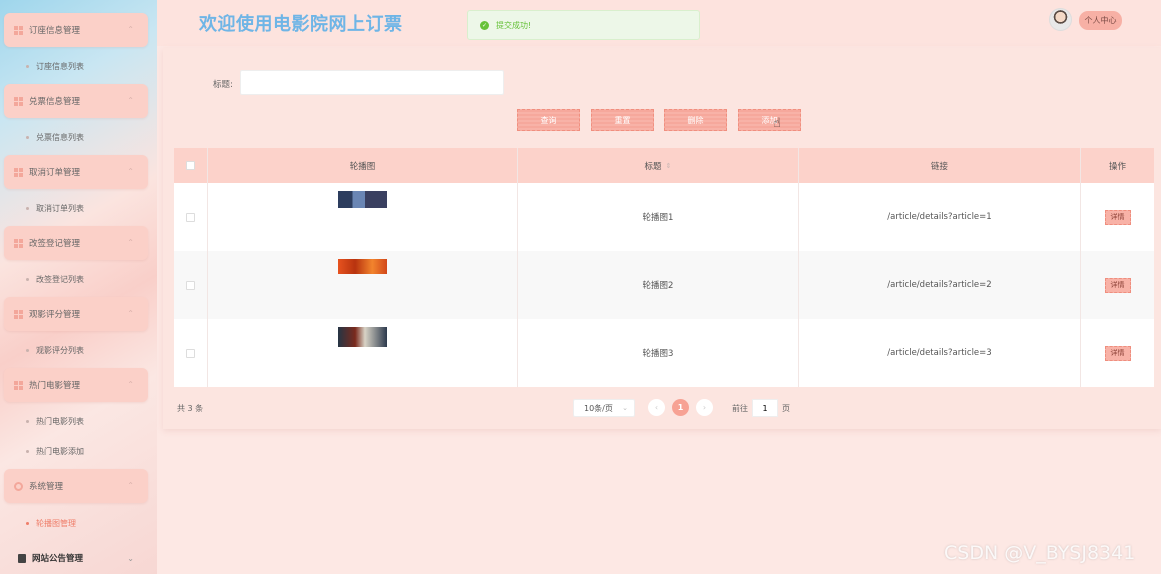 This screenshot has height=574, width=1161. What do you see at coordinates (46, 487) in the screenshot?
I see `sidebar-group-label: 系统管理` at bounding box center [46, 487].